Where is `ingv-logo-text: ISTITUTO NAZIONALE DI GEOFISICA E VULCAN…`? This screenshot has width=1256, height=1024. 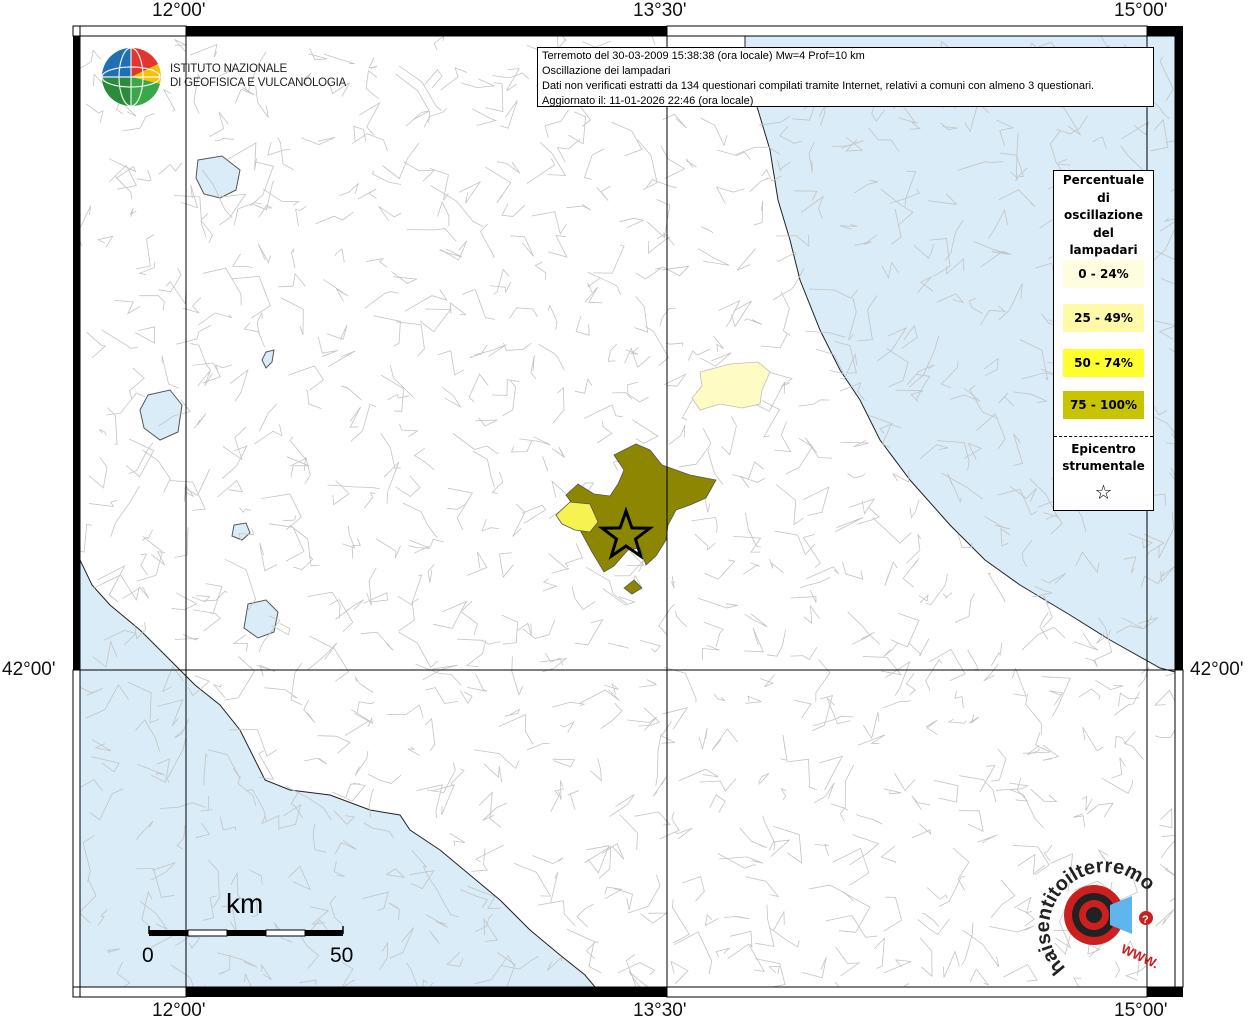
ingv-logo-text: ISTITUTO NAZIONALE DI GEOFISICA E VULCAN… is located at coordinates (258, 76).